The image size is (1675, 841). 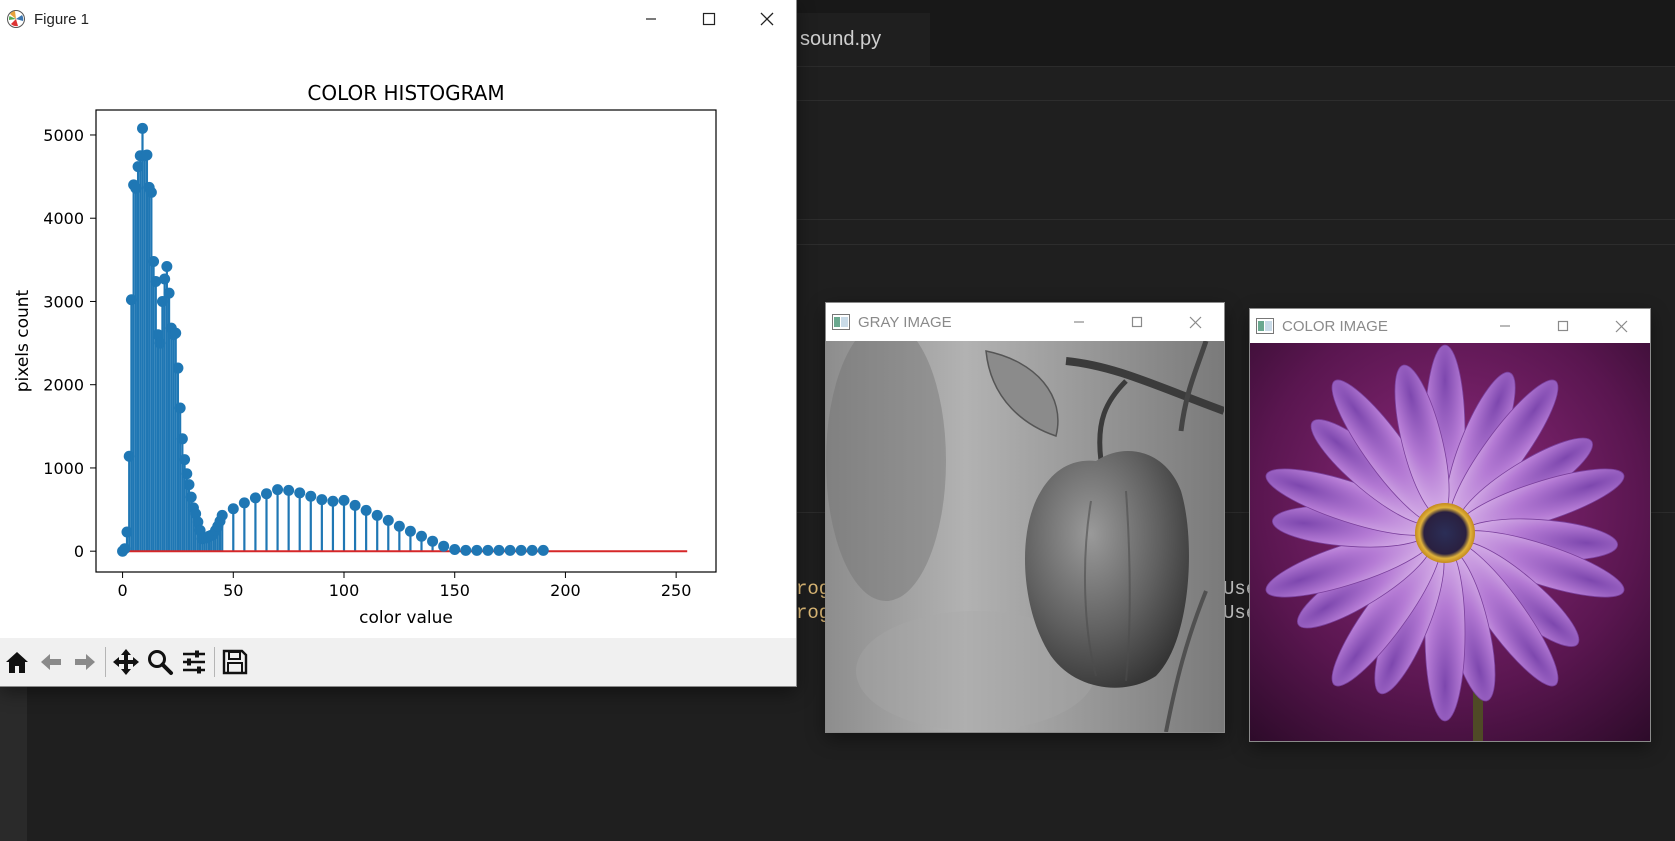 I want to click on gray-image-window: GRAY IMAGE, so click(x=1025, y=517).